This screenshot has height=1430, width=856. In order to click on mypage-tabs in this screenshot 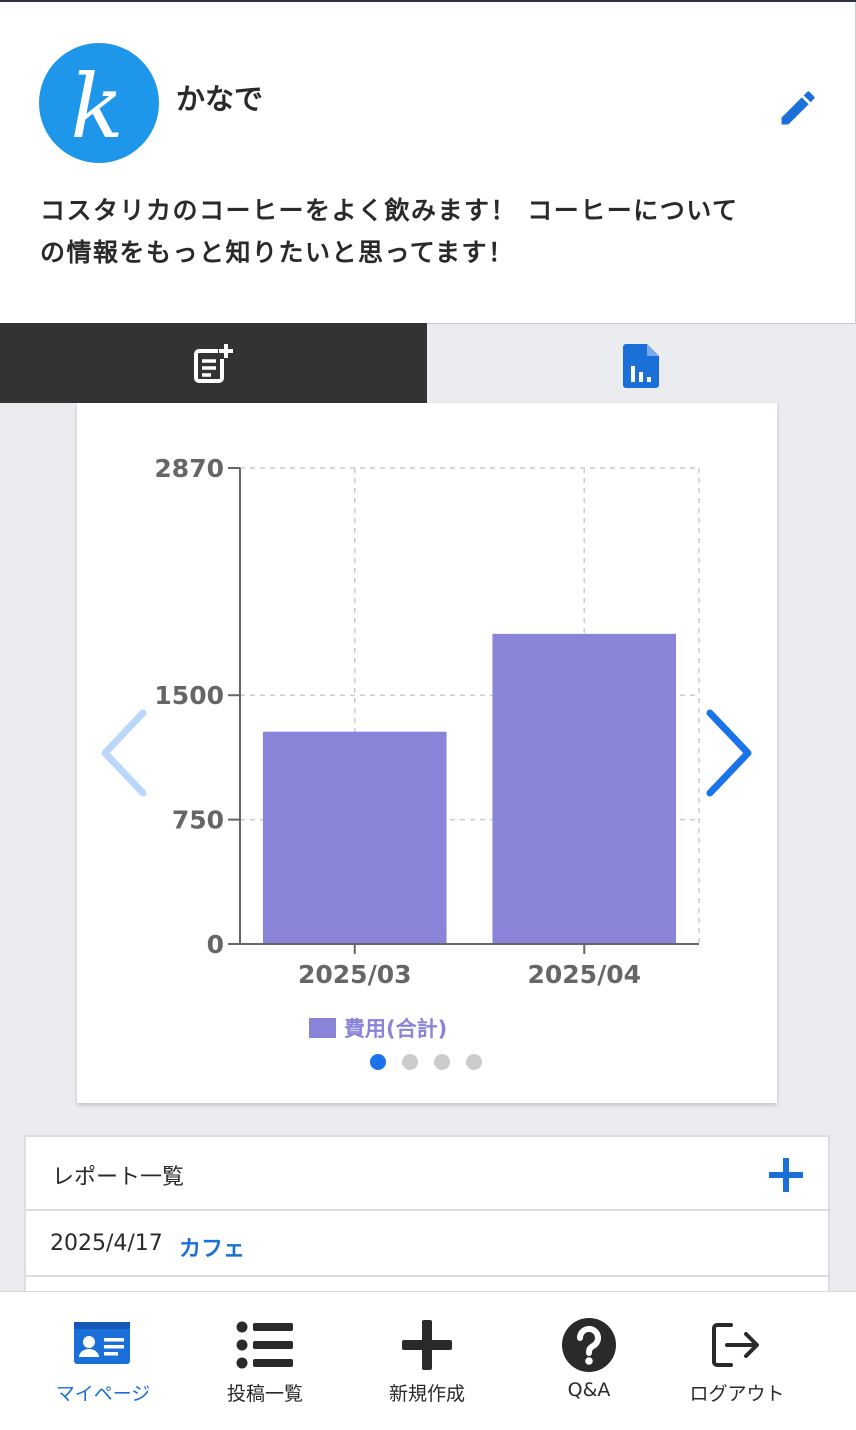, I will do `click(428, 363)`.